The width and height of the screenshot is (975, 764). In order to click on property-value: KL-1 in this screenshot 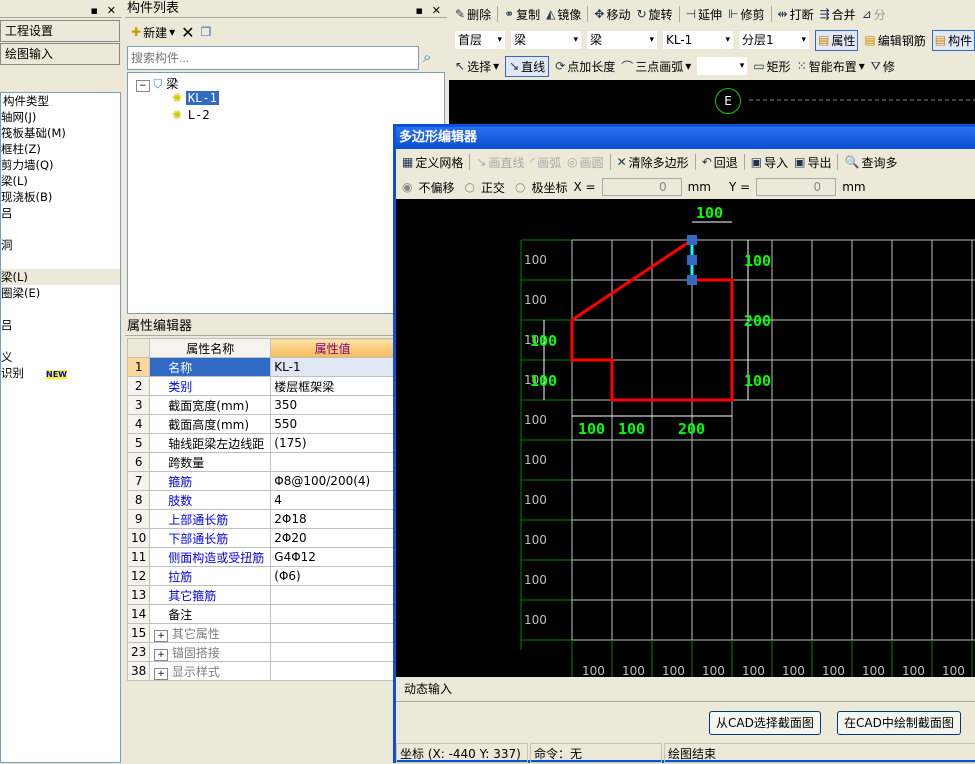, I will do `click(332, 367)`.